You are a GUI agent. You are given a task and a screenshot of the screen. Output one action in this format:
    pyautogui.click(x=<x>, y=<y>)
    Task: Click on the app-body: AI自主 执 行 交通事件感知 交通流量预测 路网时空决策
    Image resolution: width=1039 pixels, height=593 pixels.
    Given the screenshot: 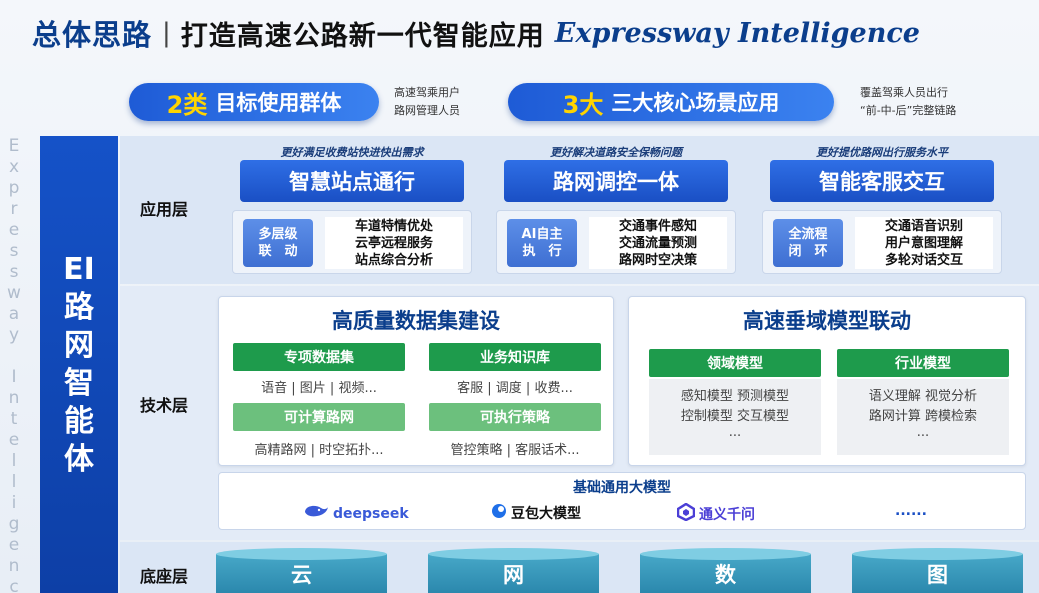 What is the action you would take?
    pyautogui.click(x=616, y=242)
    